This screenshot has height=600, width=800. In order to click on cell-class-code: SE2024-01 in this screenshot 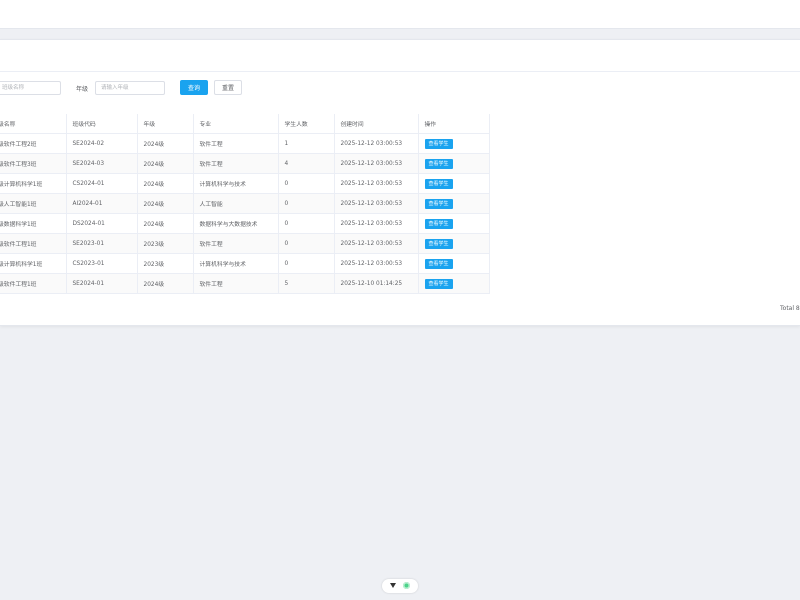, I will do `click(102, 283)`.